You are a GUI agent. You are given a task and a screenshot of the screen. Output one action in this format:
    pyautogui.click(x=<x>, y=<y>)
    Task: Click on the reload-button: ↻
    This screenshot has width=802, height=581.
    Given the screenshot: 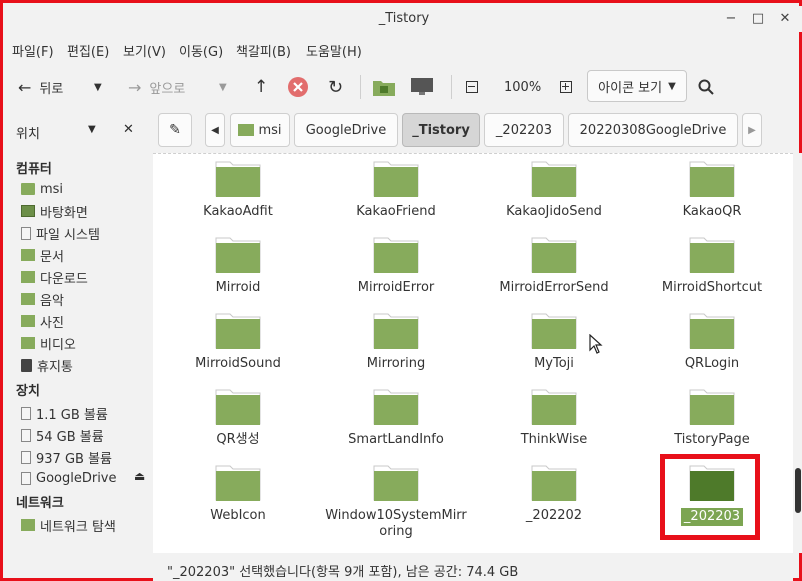 What is the action you would take?
    pyautogui.click(x=335, y=87)
    